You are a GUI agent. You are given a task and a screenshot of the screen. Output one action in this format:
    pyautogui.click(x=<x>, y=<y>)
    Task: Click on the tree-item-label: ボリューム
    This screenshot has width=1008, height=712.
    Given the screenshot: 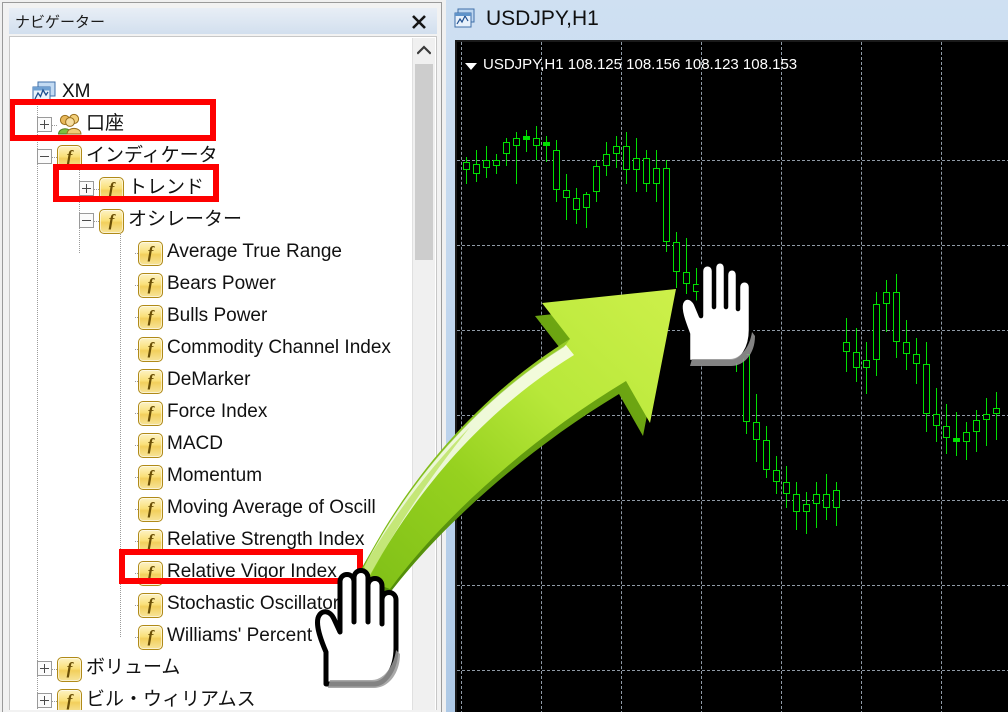 What is the action you would take?
    pyautogui.click(x=133, y=667)
    